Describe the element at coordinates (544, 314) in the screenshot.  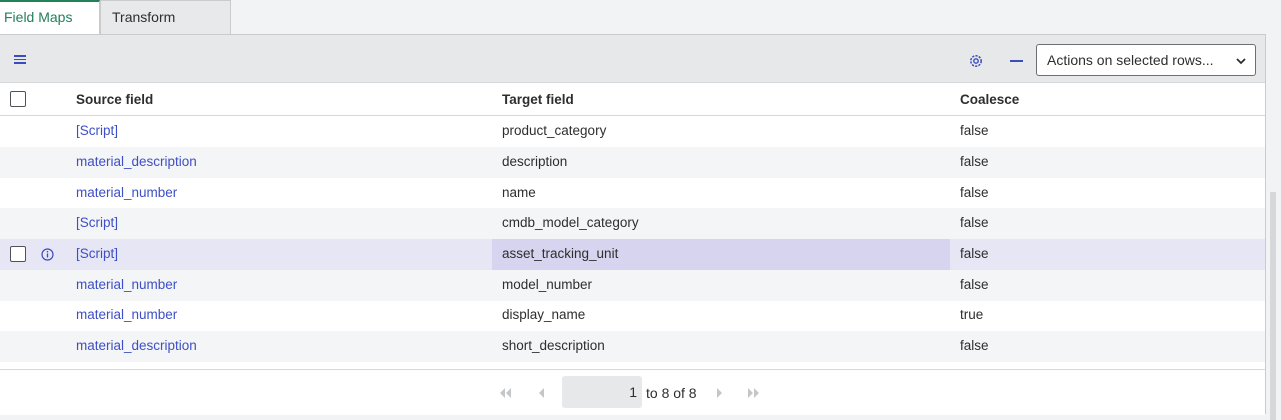
I see `target-field: display_name` at that location.